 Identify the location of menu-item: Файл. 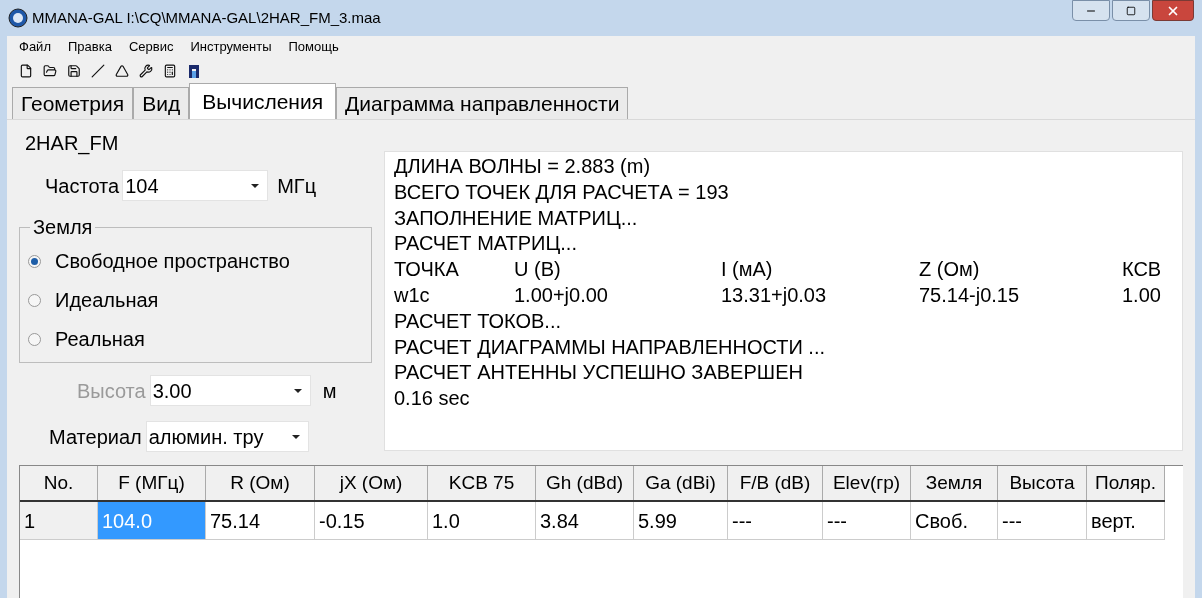
(35, 47).